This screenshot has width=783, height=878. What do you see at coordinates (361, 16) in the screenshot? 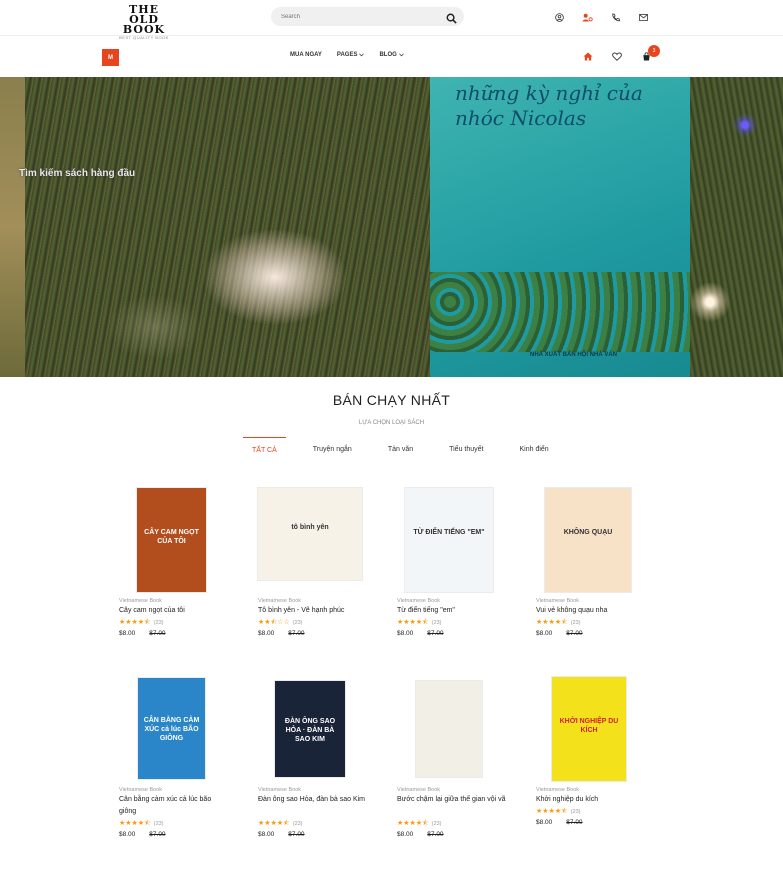
I see `search-input` at bounding box center [361, 16].